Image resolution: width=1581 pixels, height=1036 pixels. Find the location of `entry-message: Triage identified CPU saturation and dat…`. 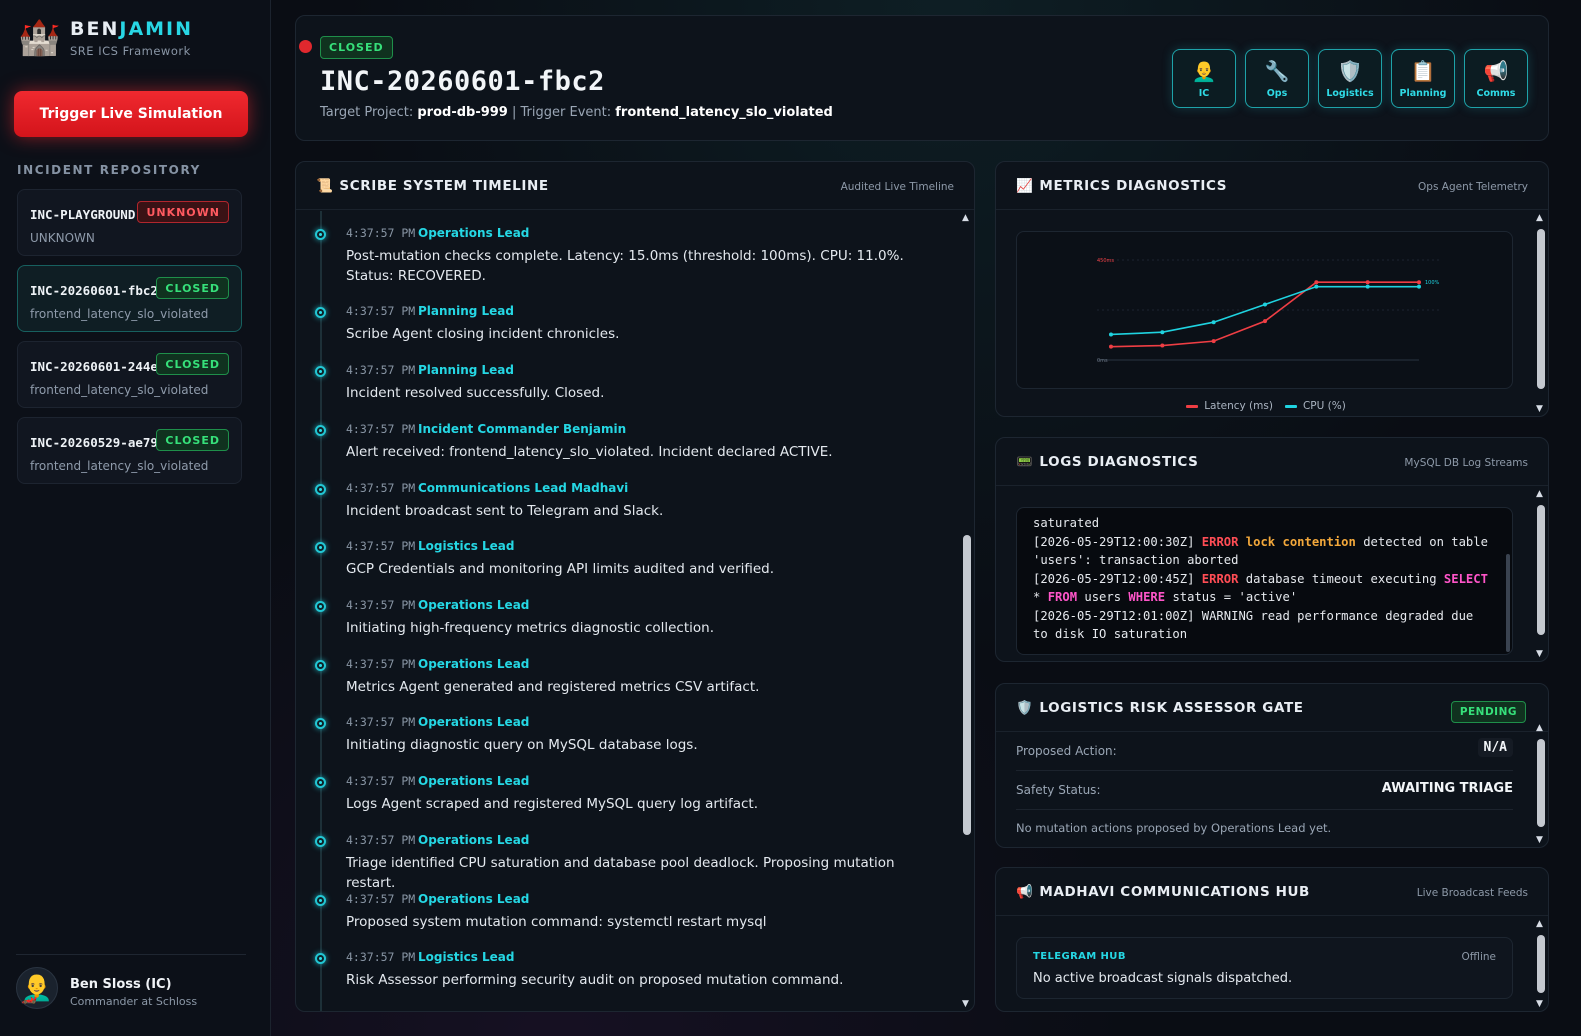

entry-message: Triage identified CPU saturation and dat… is located at coordinates (620, 873).